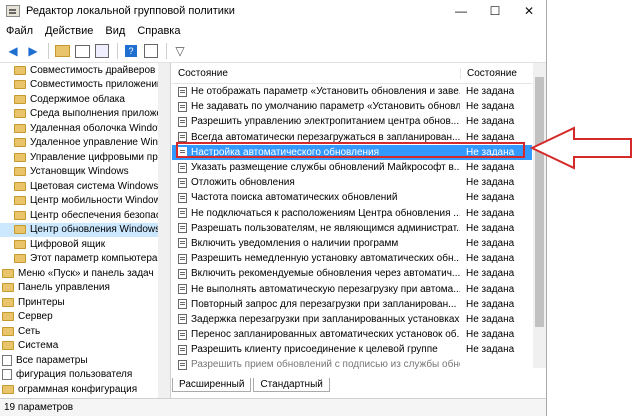 Image resolution: width=640 pixels, height=416 pixels. What do you see at coordinates (79, 99) in the screenshot?
I see `tree-item: Содержимое облака` at bounding box center [79, 99].